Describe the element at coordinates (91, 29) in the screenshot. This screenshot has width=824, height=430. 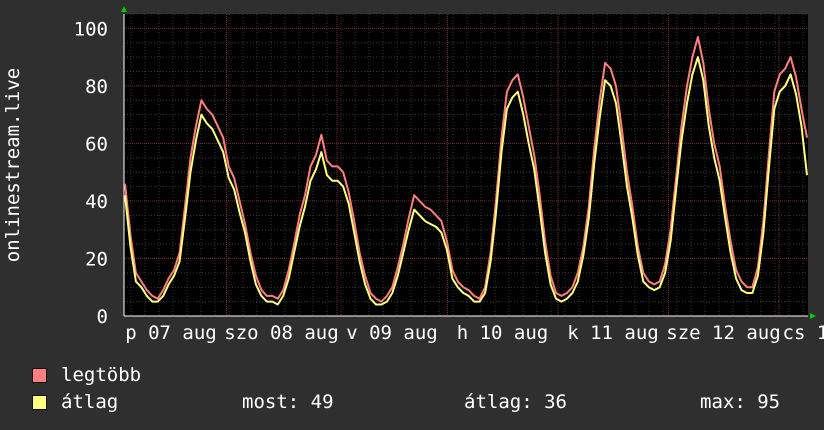
I see `y-tick-label: 100` at that location.